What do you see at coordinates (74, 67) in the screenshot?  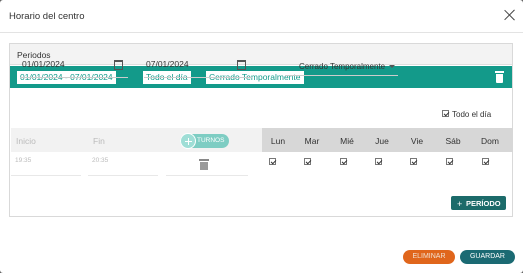 I see `start-date-field: 01/01/2024` at bounding box center [74, 67].